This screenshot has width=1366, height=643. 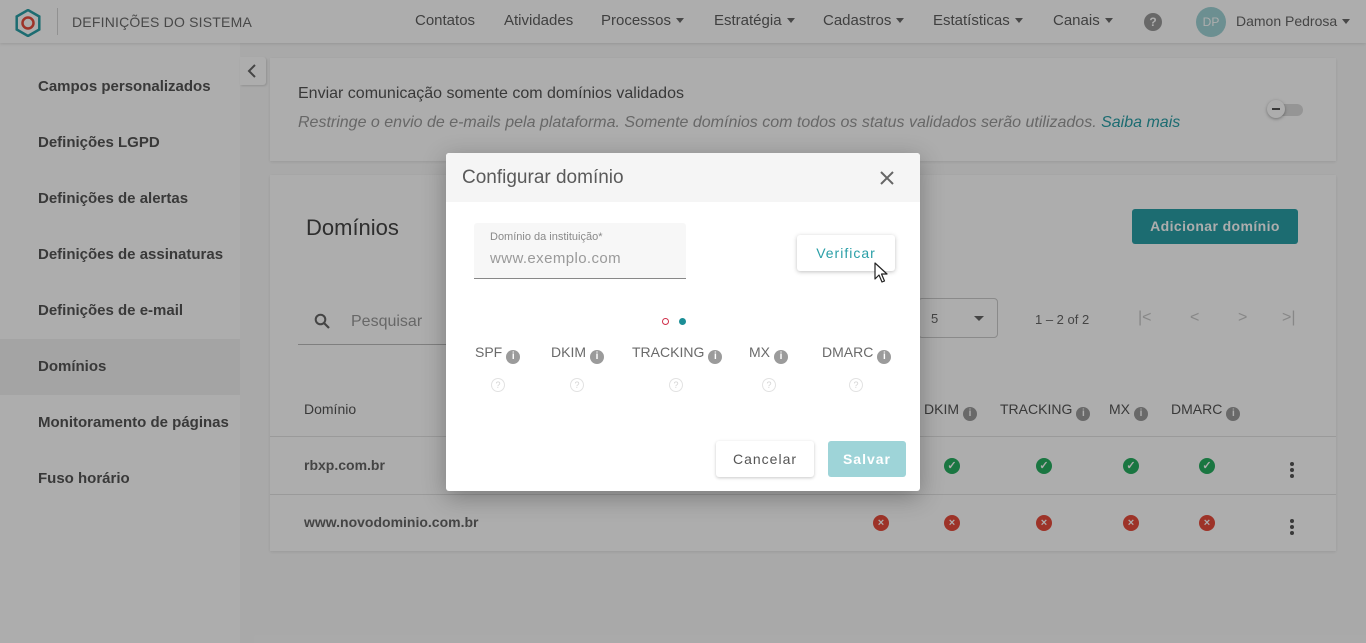 What do you see at coordinates (867, 459) in the screenshot?
I see `save-button: Salvar` at bounding box center [867, 459].